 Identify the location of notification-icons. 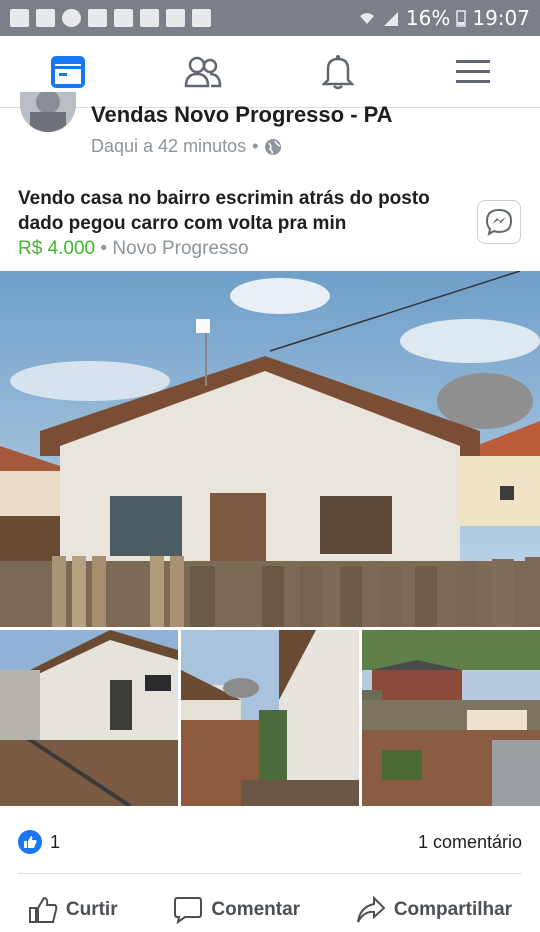
(110, 18).